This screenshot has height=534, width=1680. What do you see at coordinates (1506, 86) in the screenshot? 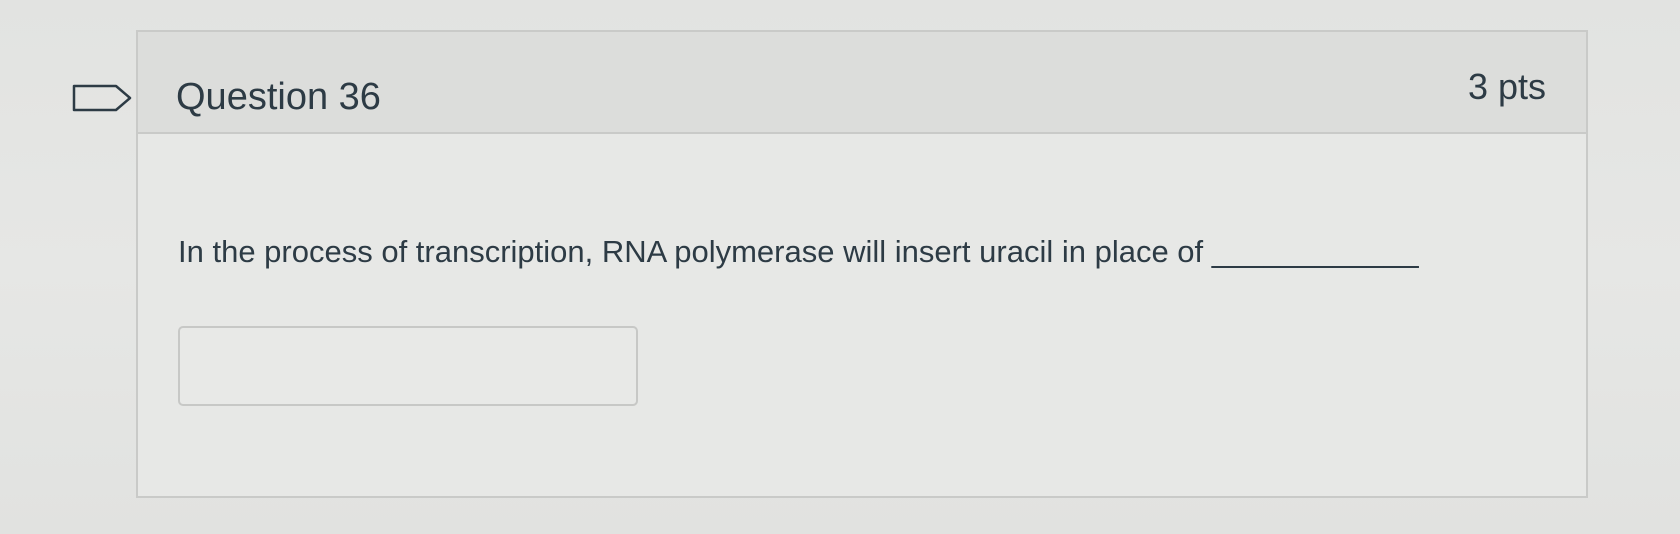
I see `question-points: 3 pts` at bounding box center [1506, 86].